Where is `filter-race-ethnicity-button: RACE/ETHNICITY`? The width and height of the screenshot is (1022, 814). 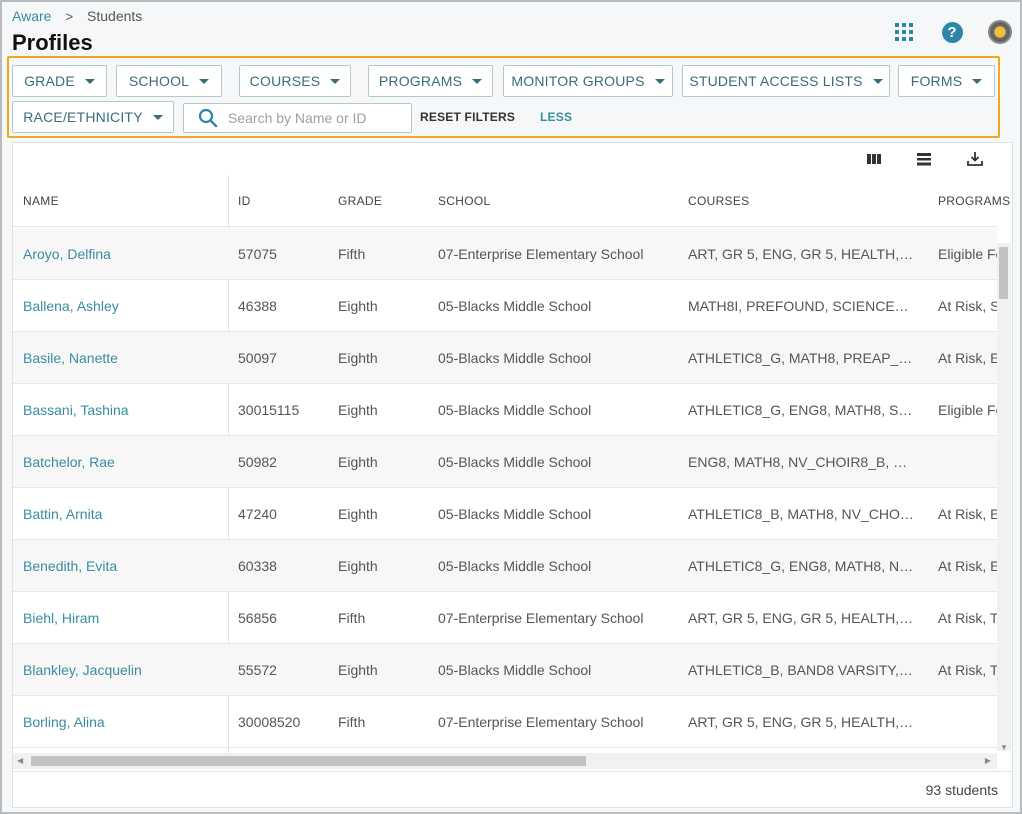
filter-race-ethnicity-button: RACE/ETHNICITY is located at coordinates (93, 117).